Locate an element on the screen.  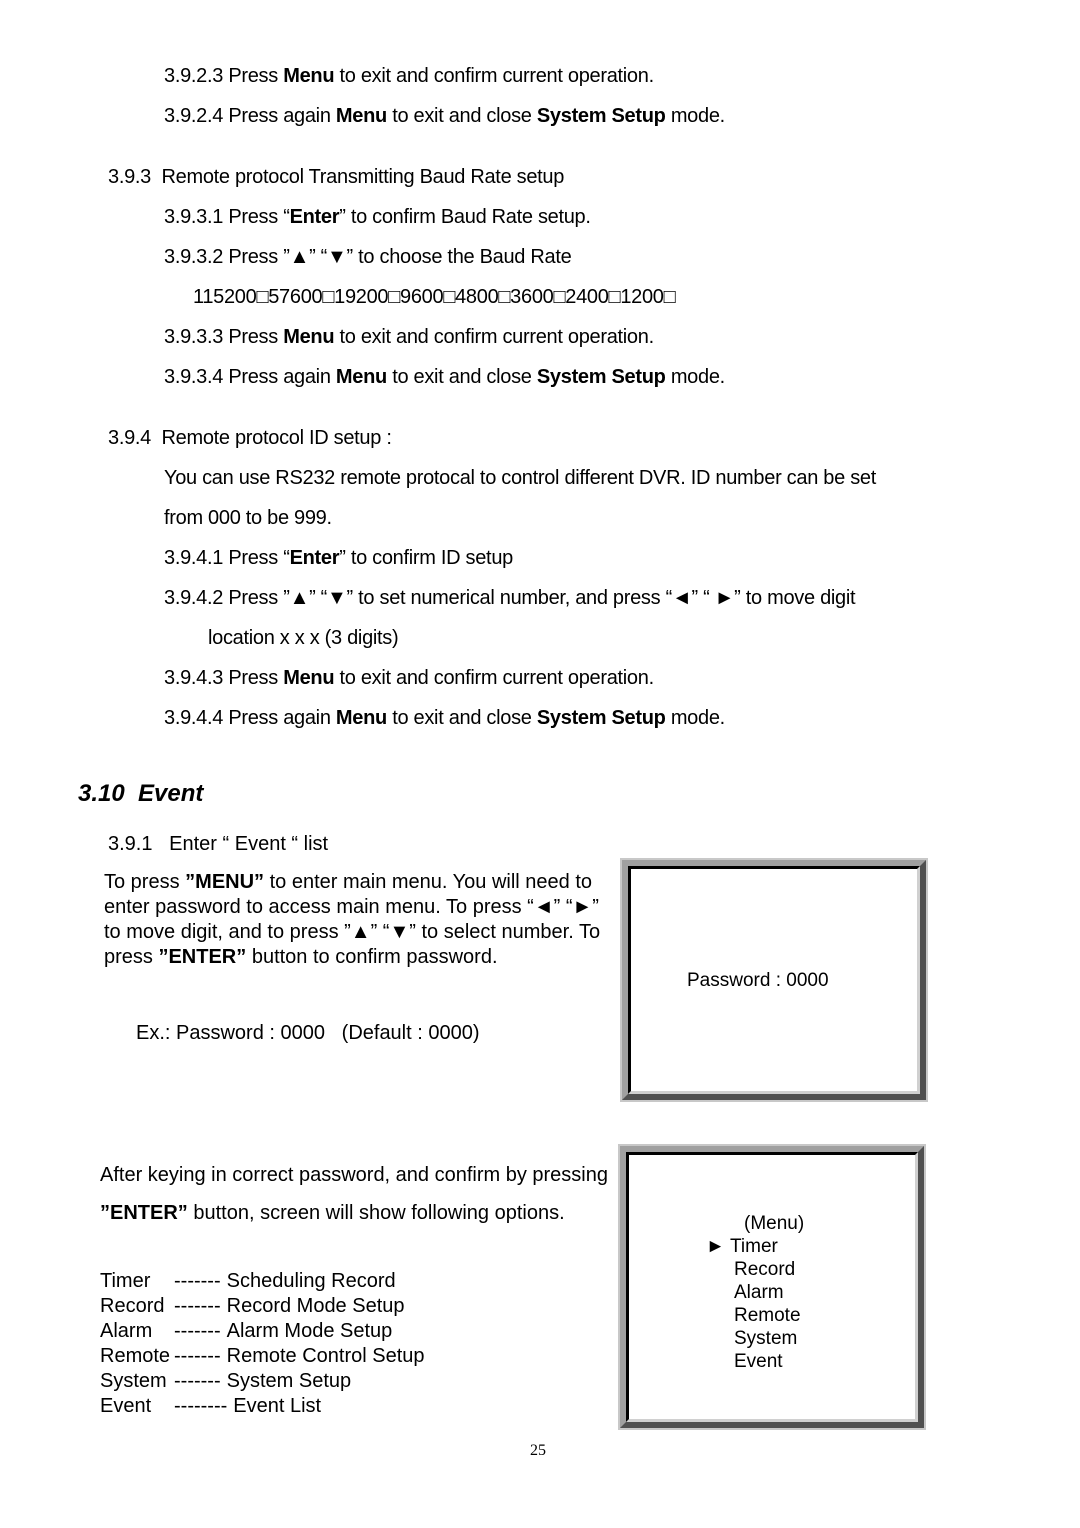
step-number: 3.9.3.1 is located at coordinates (194, 217).